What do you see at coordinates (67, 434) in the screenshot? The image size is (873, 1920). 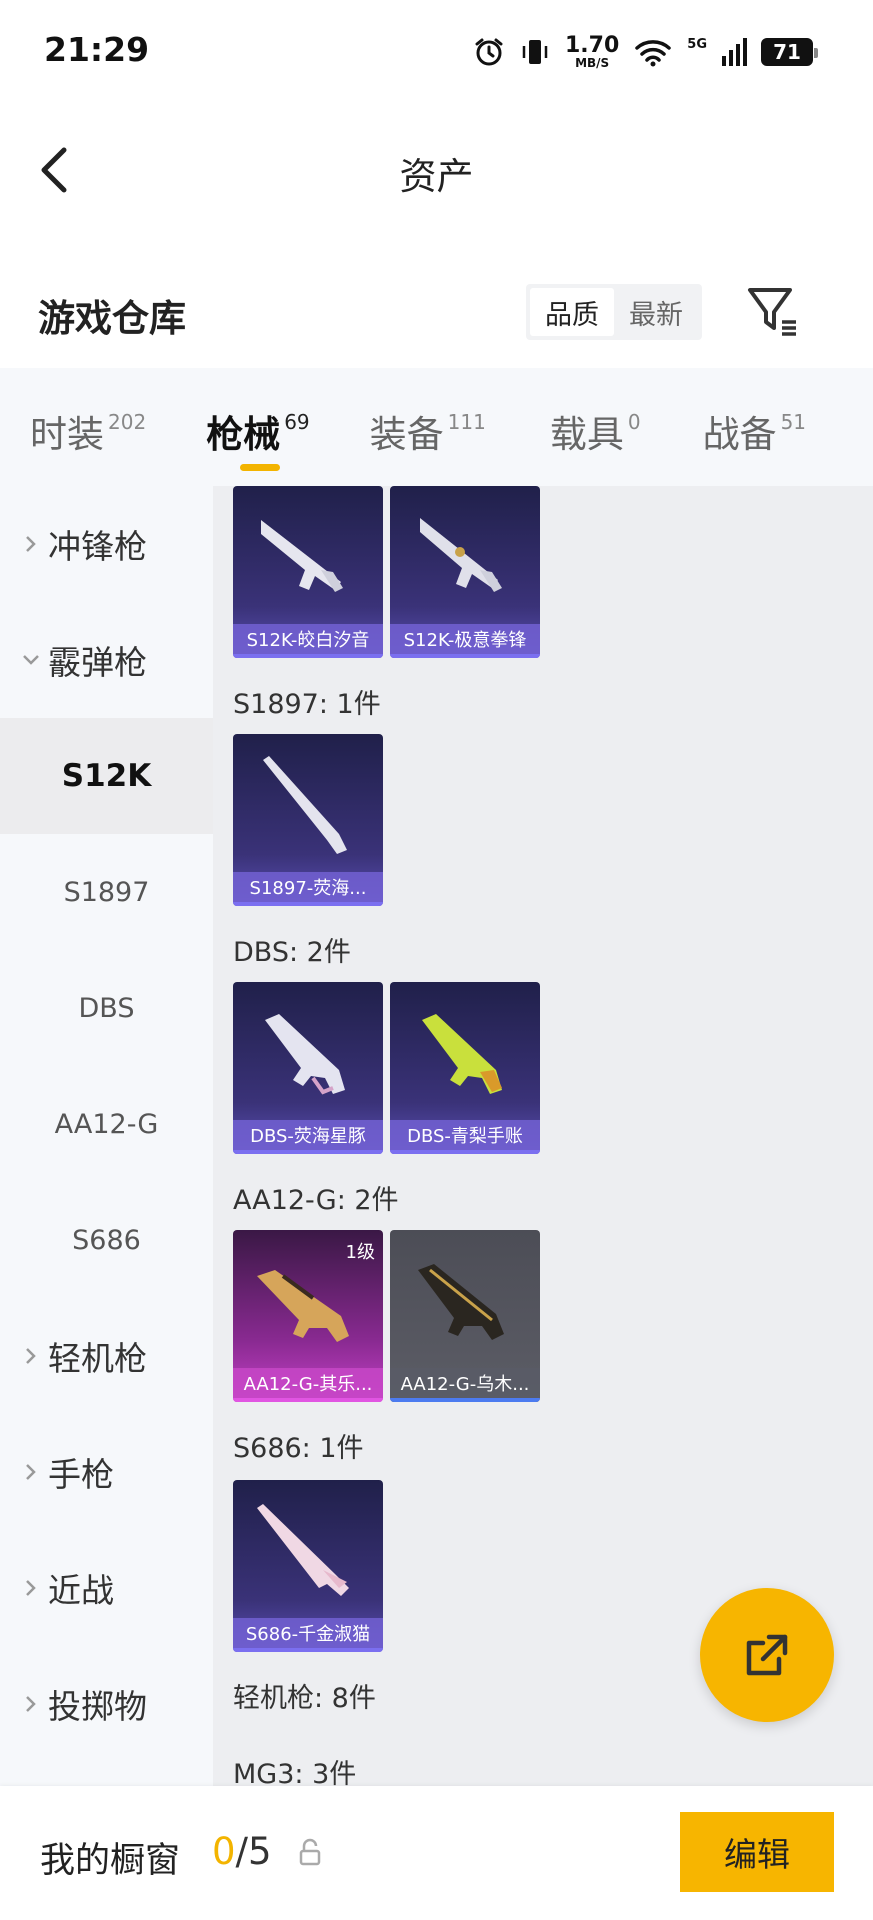 I see `tab-label: 时装` at bounding box center [67, 434].